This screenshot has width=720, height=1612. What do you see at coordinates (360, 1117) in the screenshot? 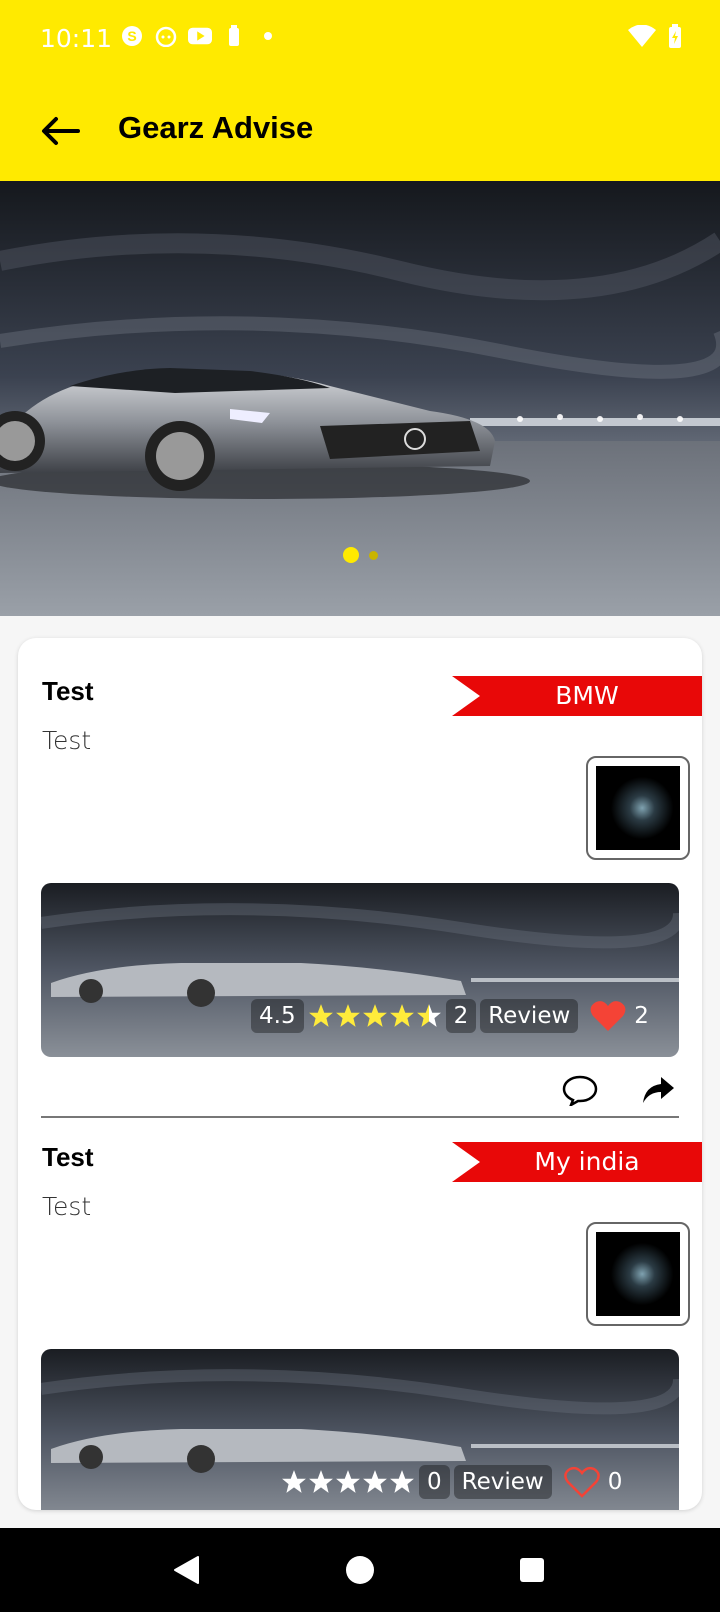
I see `post-divider` at bounding box center [360, 1117].